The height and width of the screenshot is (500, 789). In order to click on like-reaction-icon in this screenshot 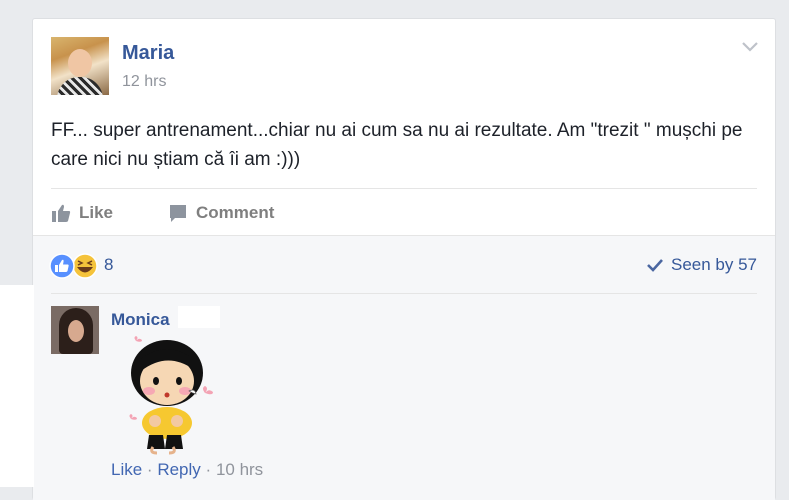, I will do `click(62, 266)`.